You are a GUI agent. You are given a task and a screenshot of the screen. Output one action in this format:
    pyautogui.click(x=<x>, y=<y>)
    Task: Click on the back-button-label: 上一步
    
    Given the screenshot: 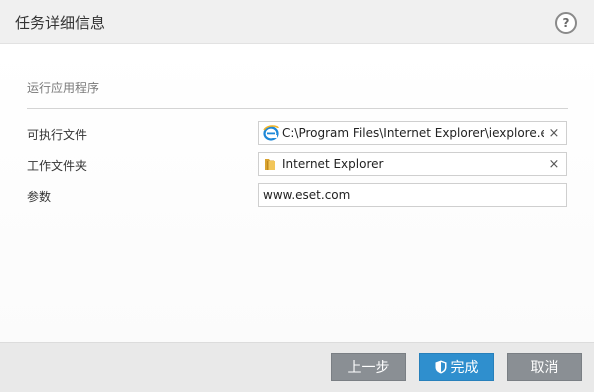 What is the action you would take?
    pyautogui.click(x=368, y=368)
    